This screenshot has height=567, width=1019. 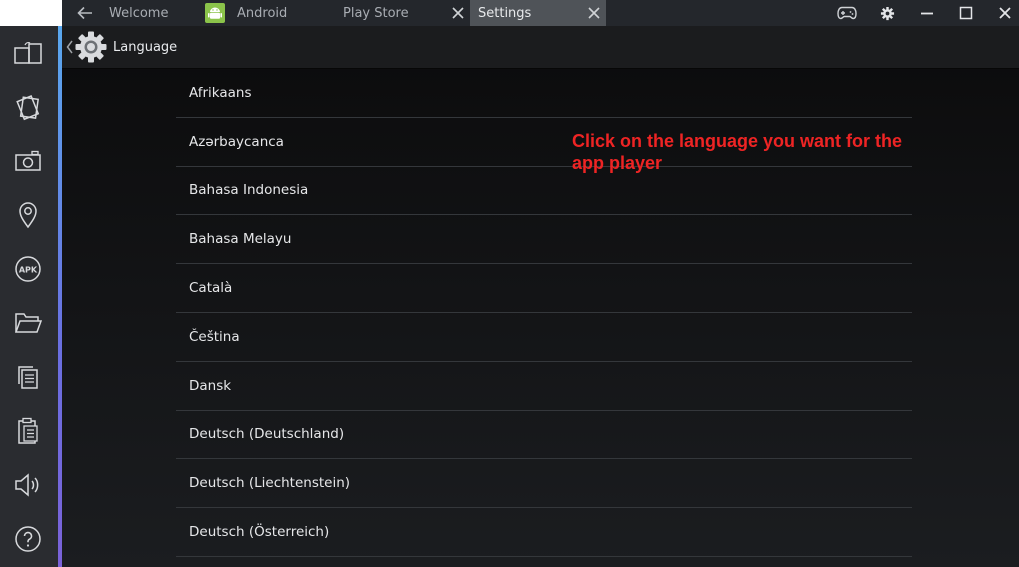 I want to click on volume-button, so click(x=28, y=485).